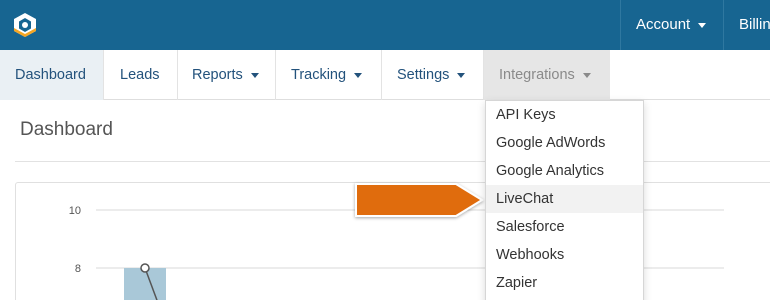  Describe the element at coordinates (419, 200) in the screenshot. I see `pointer-arrow-icon` at that location.